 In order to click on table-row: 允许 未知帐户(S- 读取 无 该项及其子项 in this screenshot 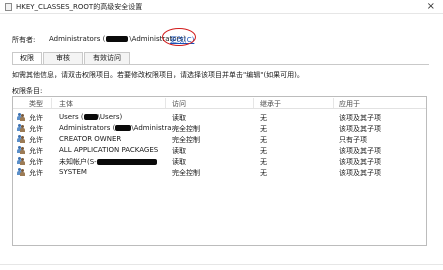, I will do `click(219, 161)`.